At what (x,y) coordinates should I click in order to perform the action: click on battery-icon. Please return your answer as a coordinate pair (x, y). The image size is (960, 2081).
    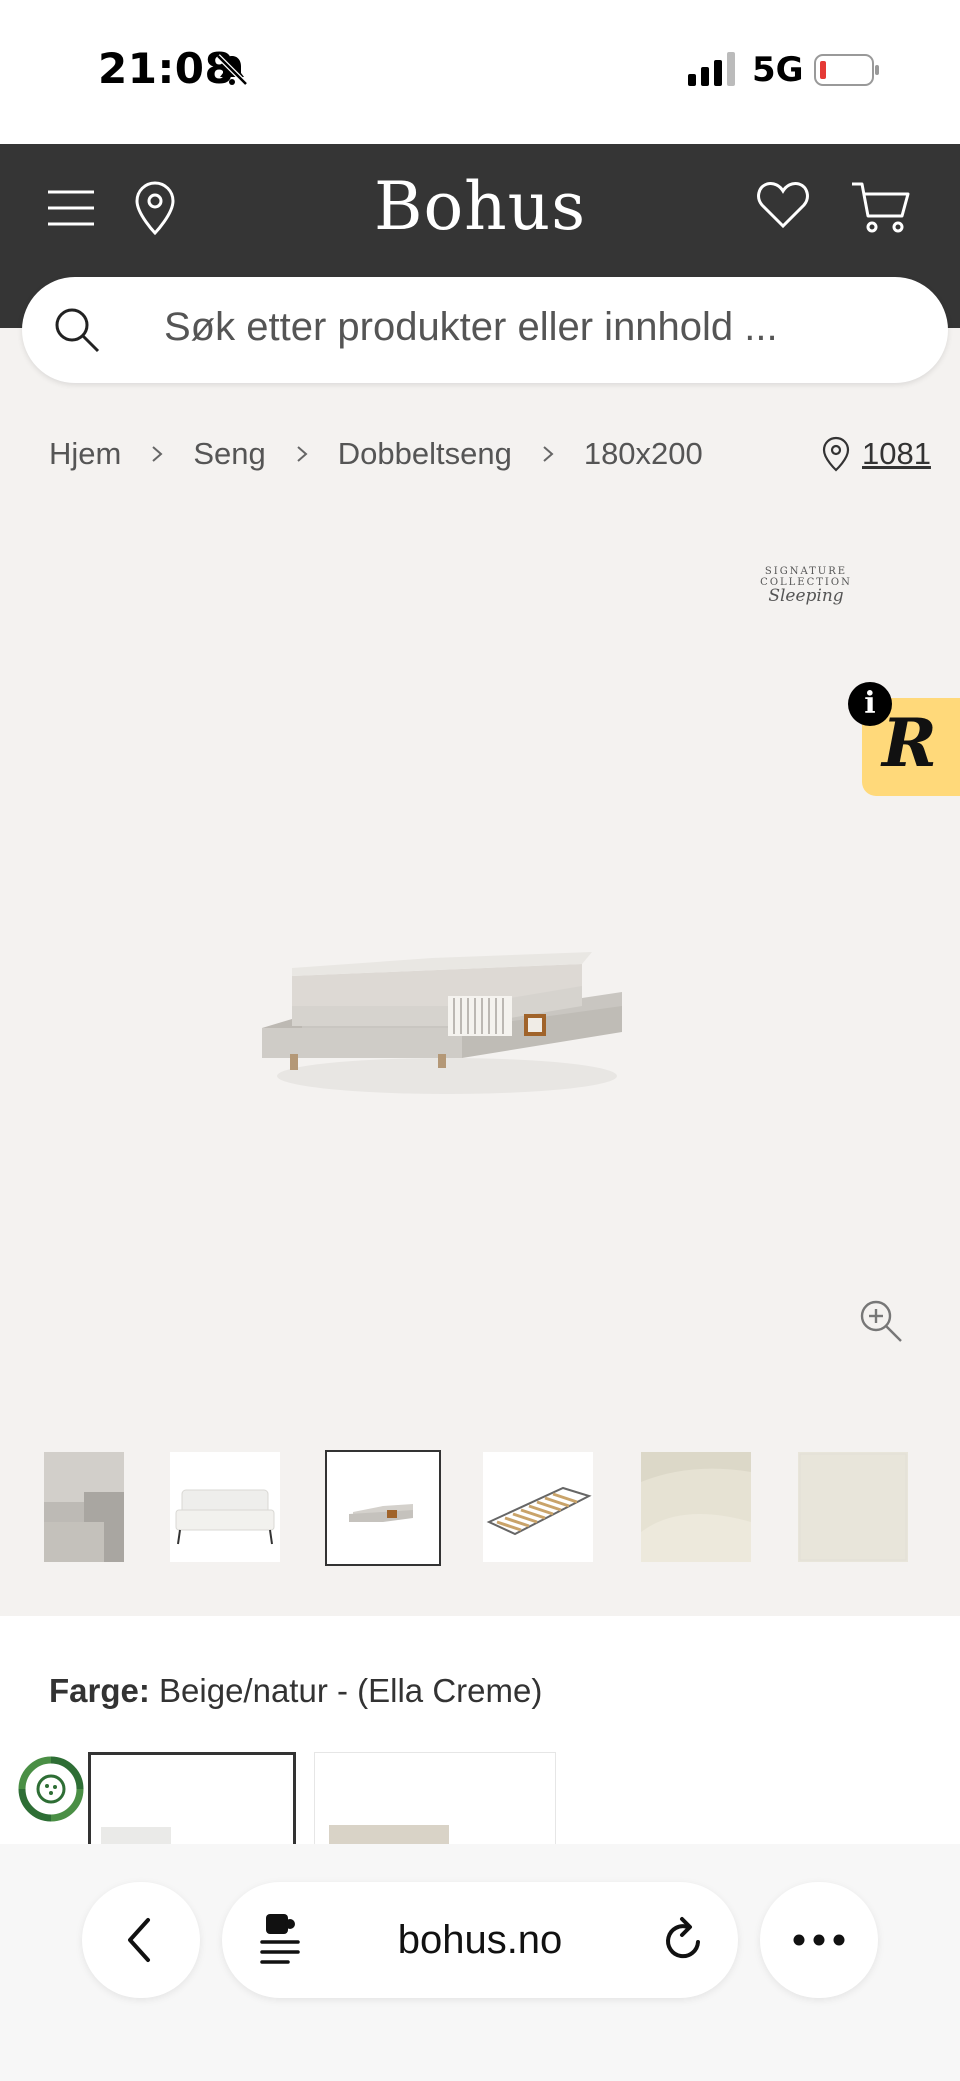
    Looking at the image, I should click on (846, 70).